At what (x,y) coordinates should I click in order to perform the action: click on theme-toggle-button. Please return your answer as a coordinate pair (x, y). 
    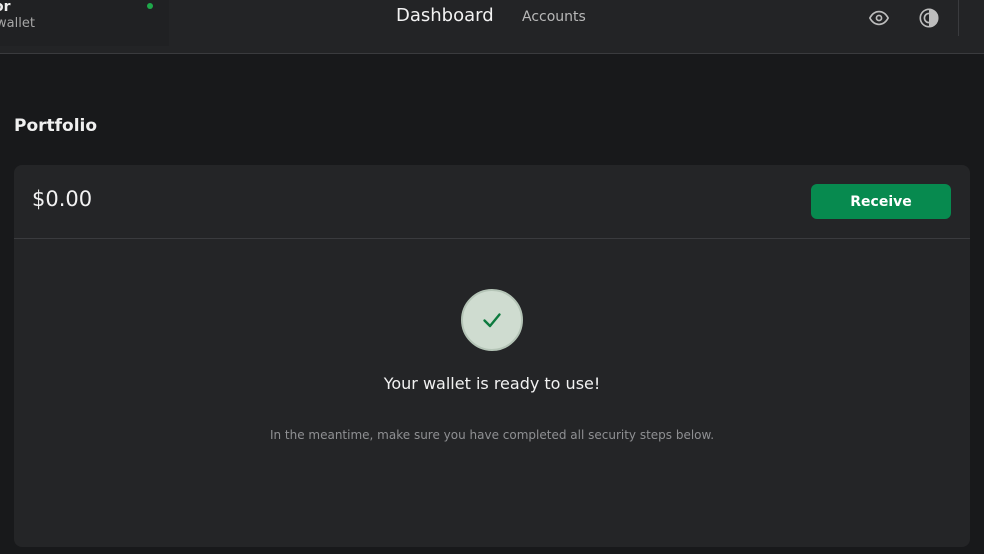
    Looking at the image, I should click on (929, 18).